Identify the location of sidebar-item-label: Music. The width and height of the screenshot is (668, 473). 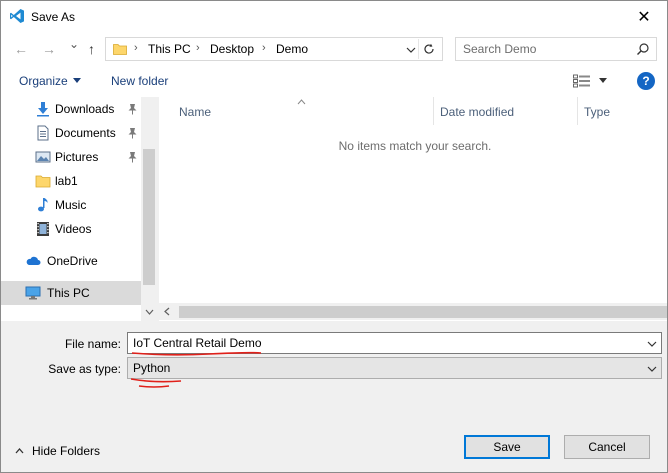
(71, 205).